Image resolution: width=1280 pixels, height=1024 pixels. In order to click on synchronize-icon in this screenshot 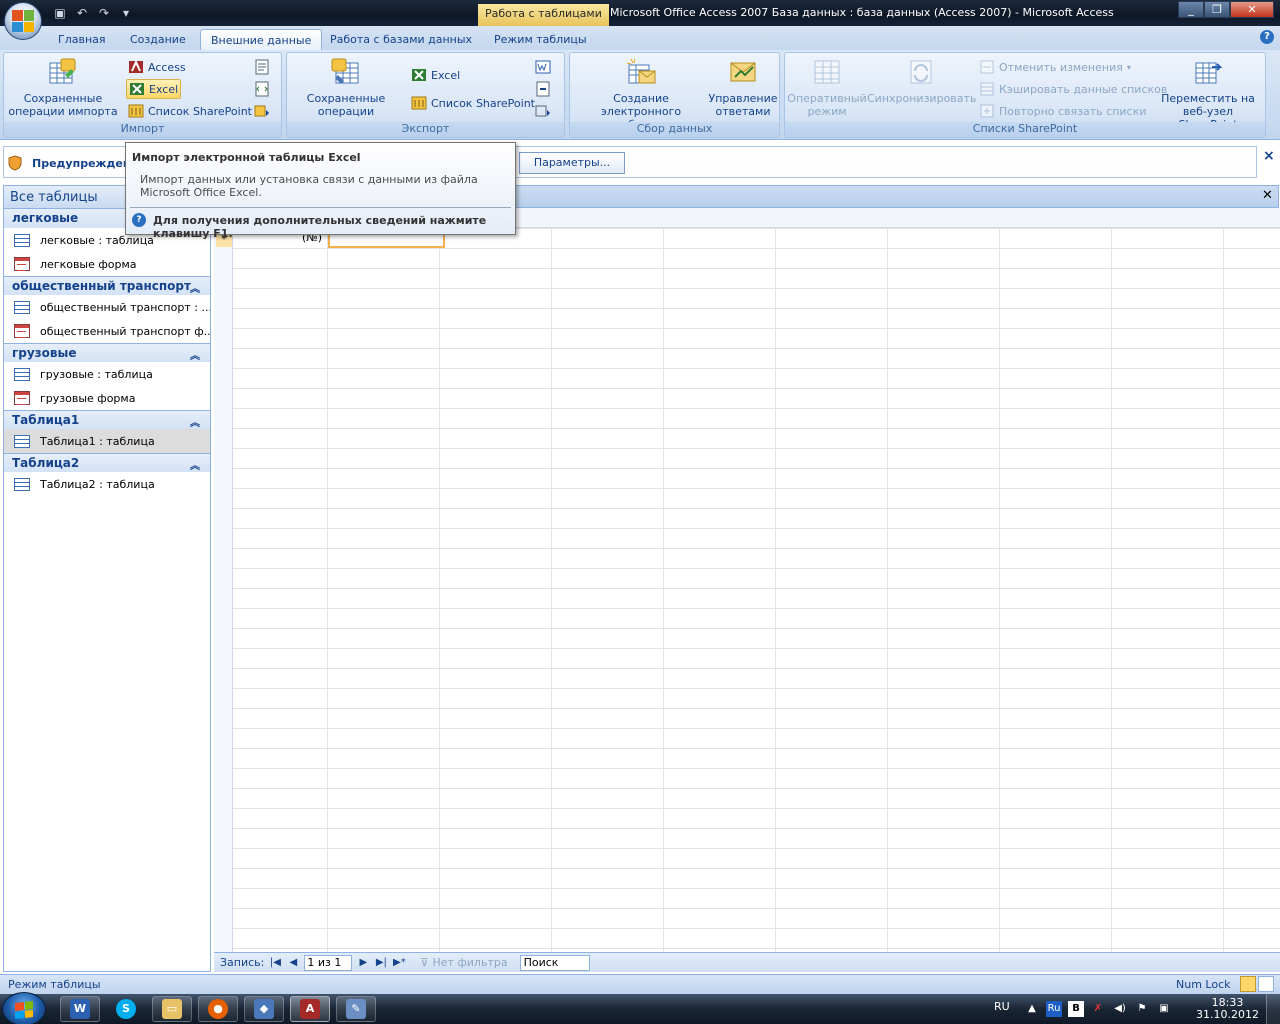, I will do `click(921, 72)`.